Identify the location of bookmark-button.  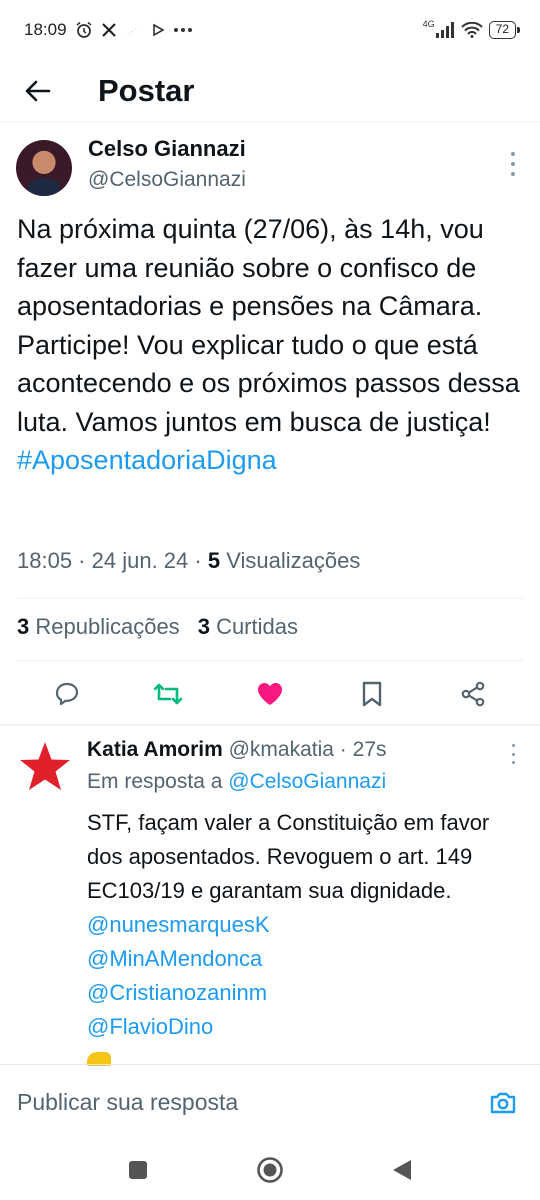
(372, 694).